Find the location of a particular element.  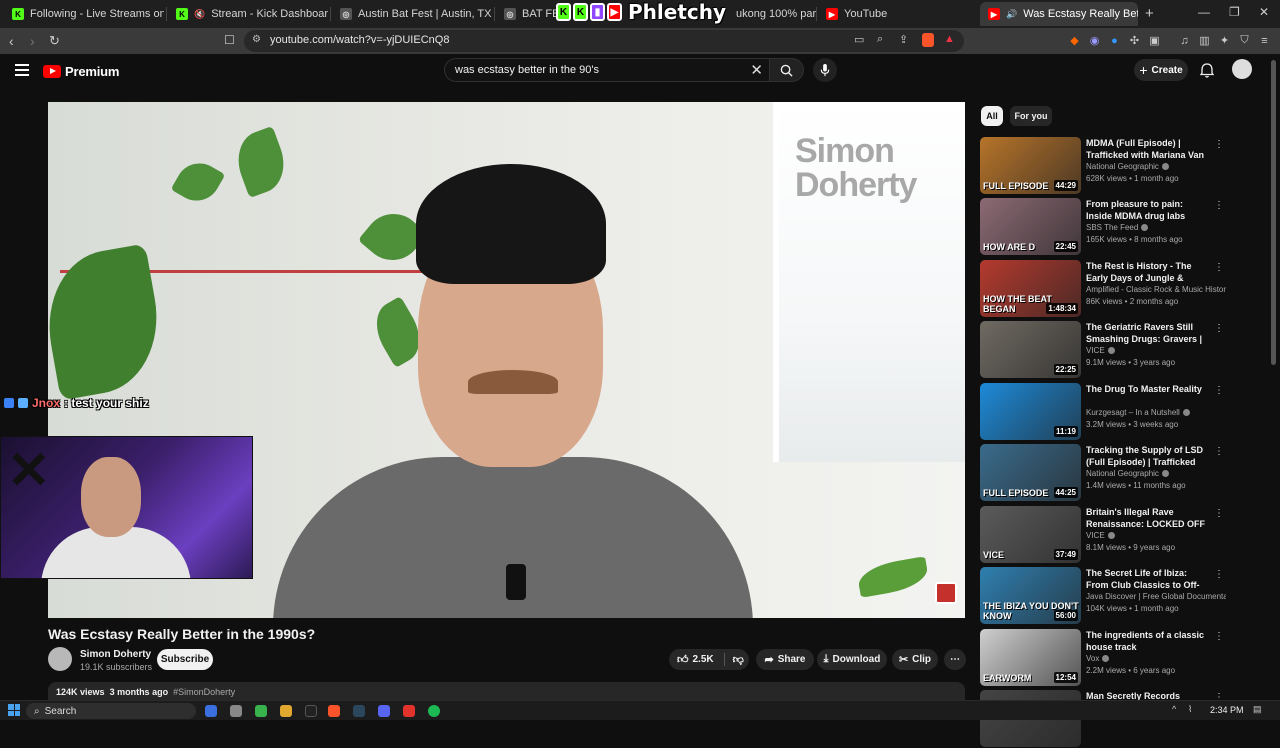

brave-shields-icon is located at coordinates (928, 40).